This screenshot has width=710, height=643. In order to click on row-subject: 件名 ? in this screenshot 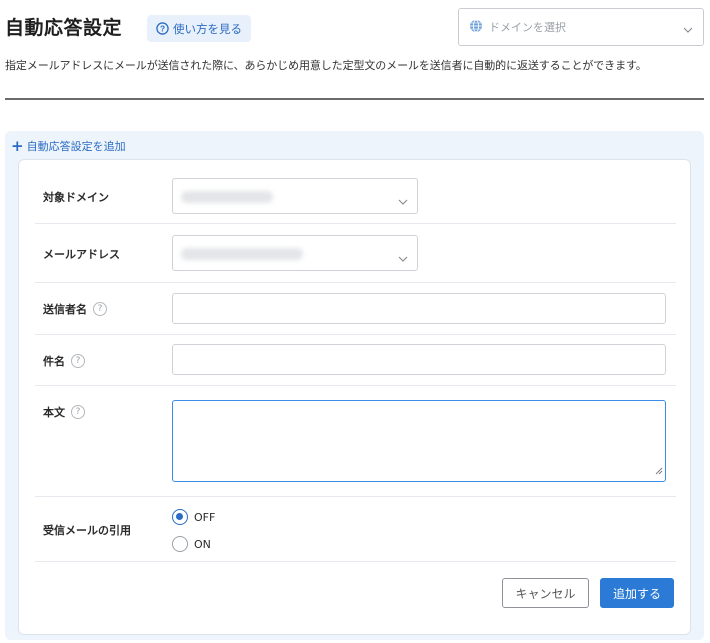, I will do `click(355, 360)`.